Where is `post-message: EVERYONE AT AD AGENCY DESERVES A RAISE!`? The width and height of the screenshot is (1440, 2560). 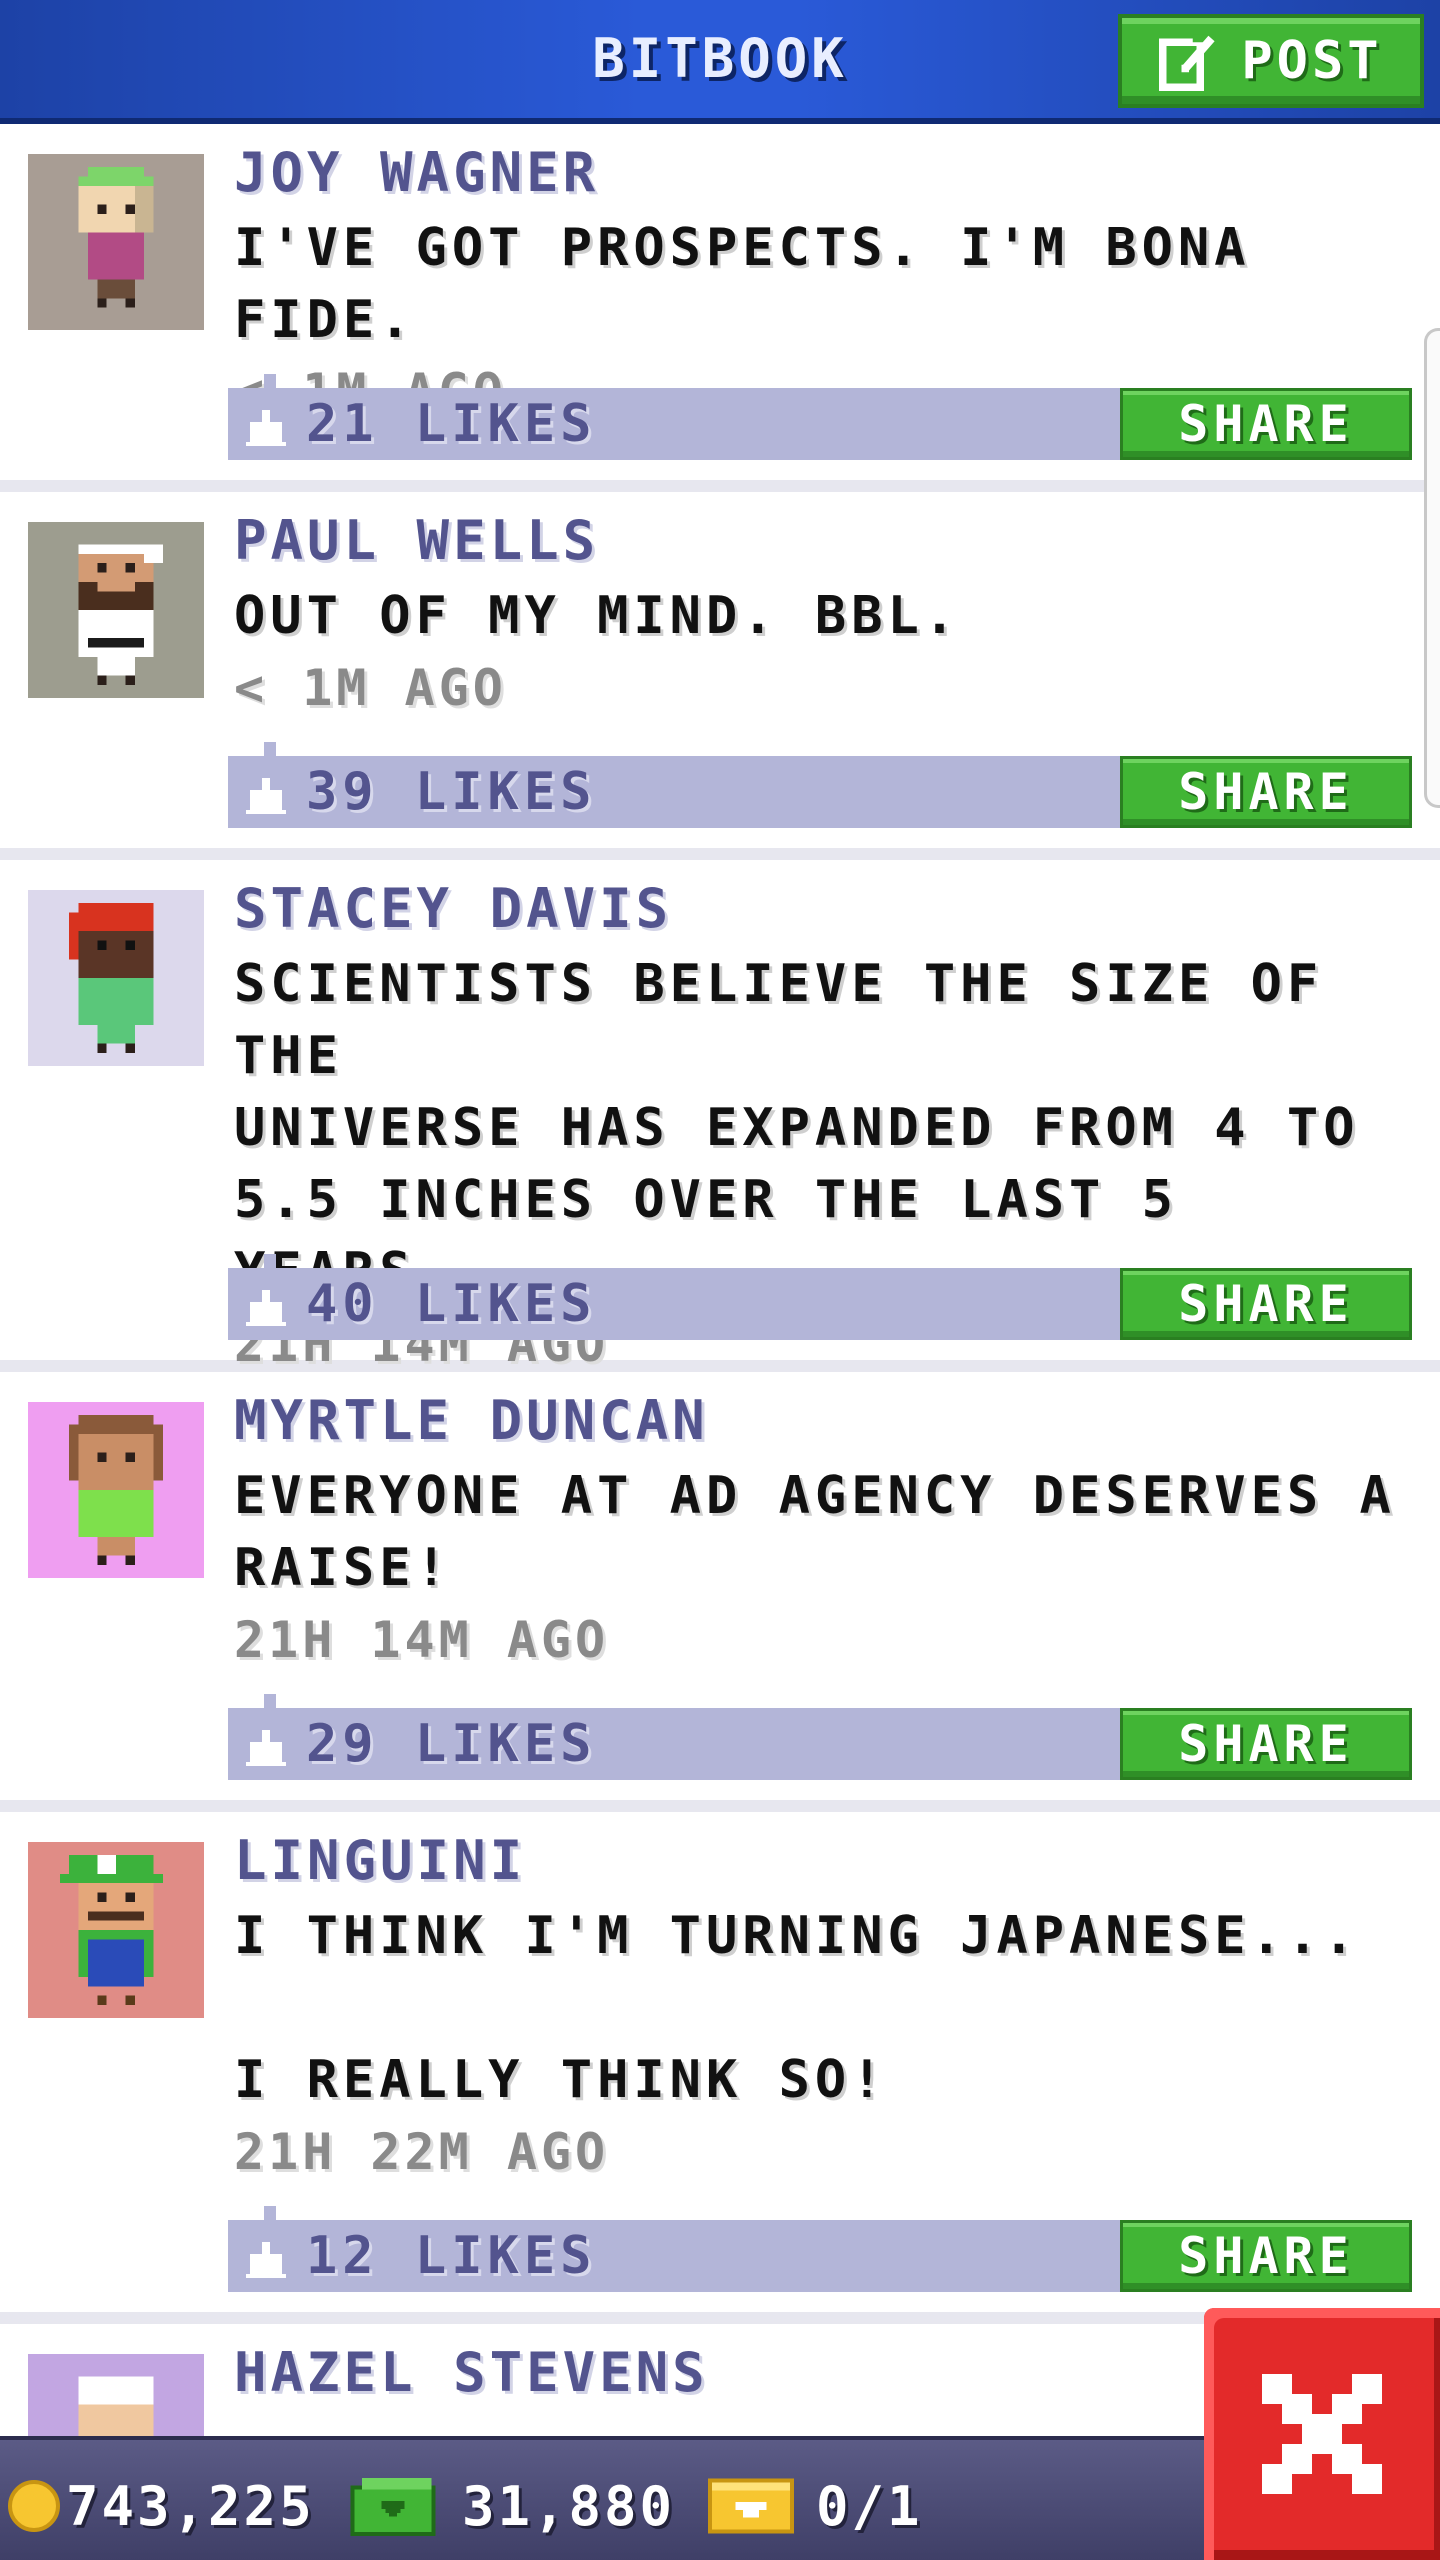
post-message: EVERYONE AT AD AGENCY DESERVES A RAISE! is located at coordinates (815, 1532).